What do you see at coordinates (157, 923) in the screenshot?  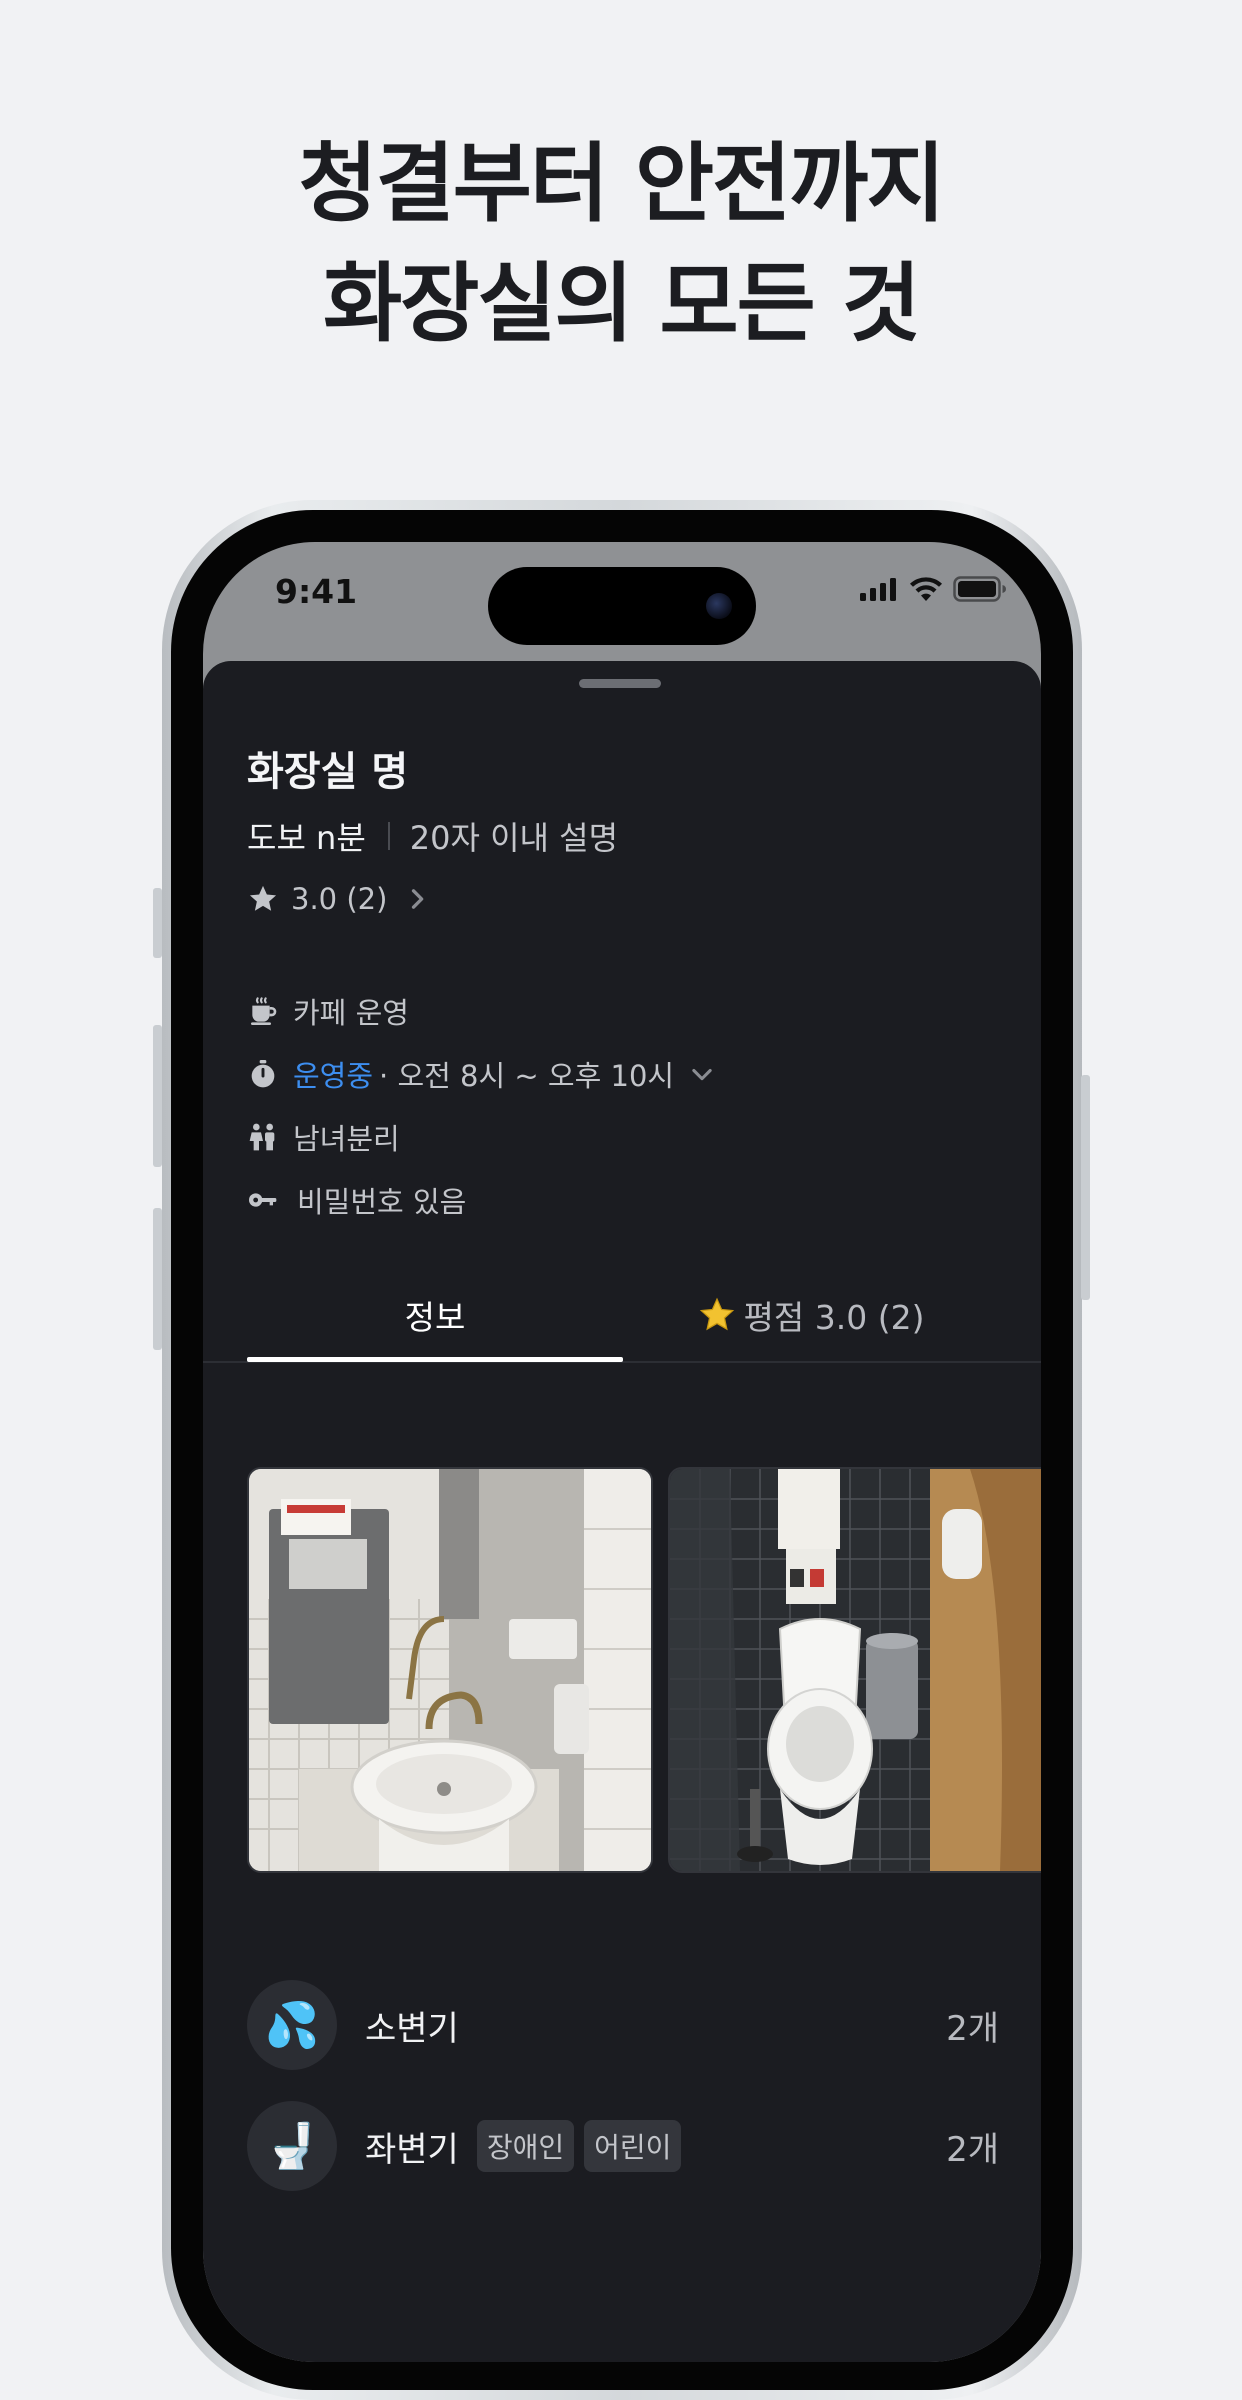 I see `phone-action-button` at bounding box center [157, 923].